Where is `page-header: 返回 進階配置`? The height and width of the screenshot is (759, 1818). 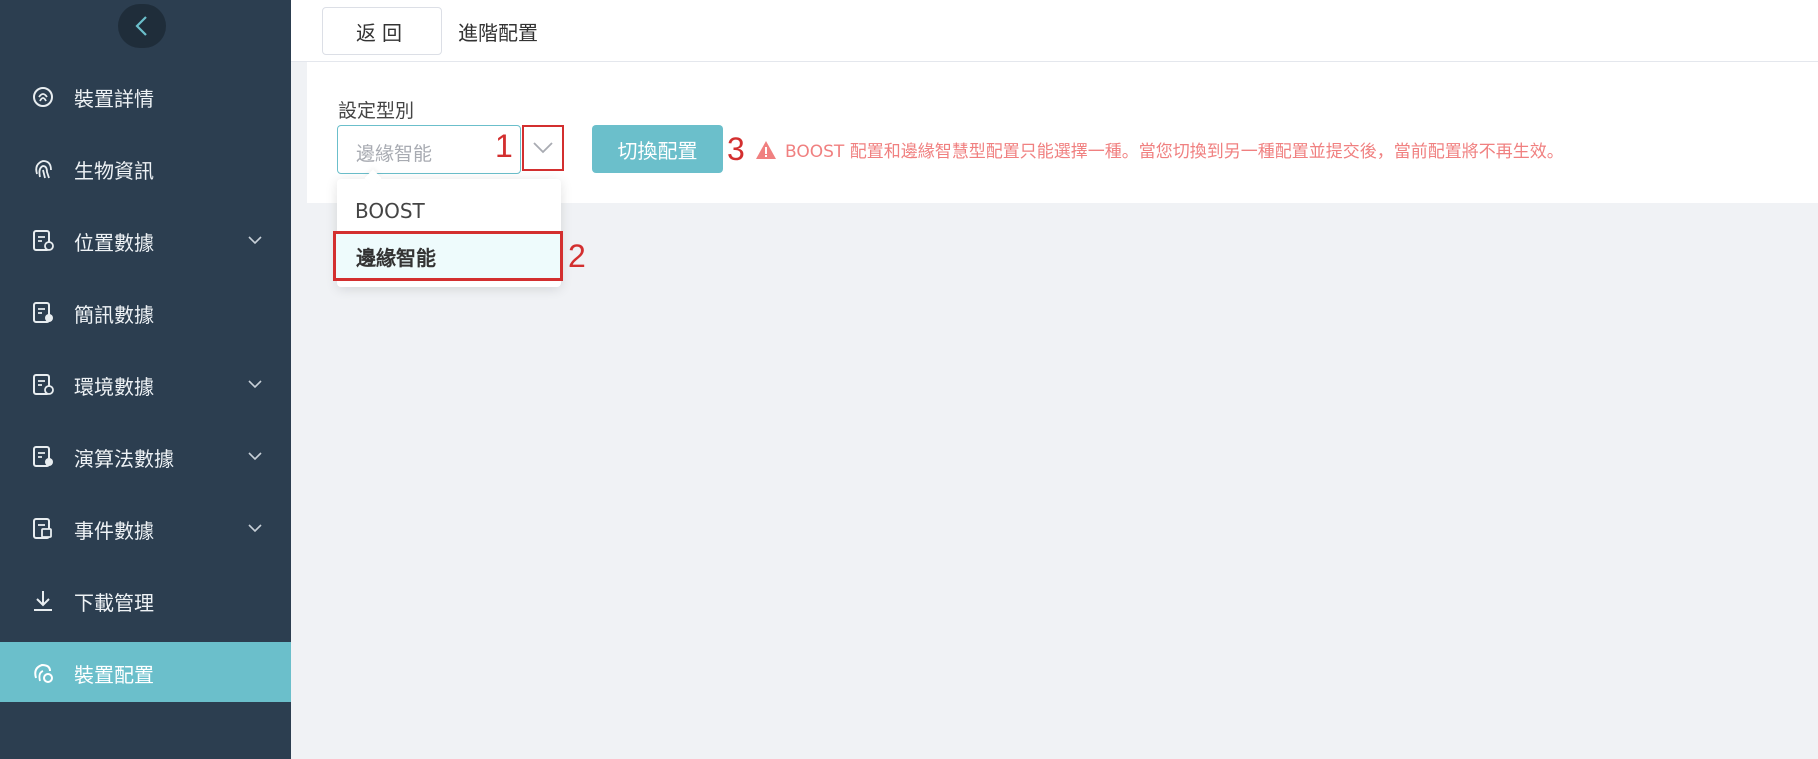
page-header: 返回 進階配置 is located at coordinates (1054, 31).